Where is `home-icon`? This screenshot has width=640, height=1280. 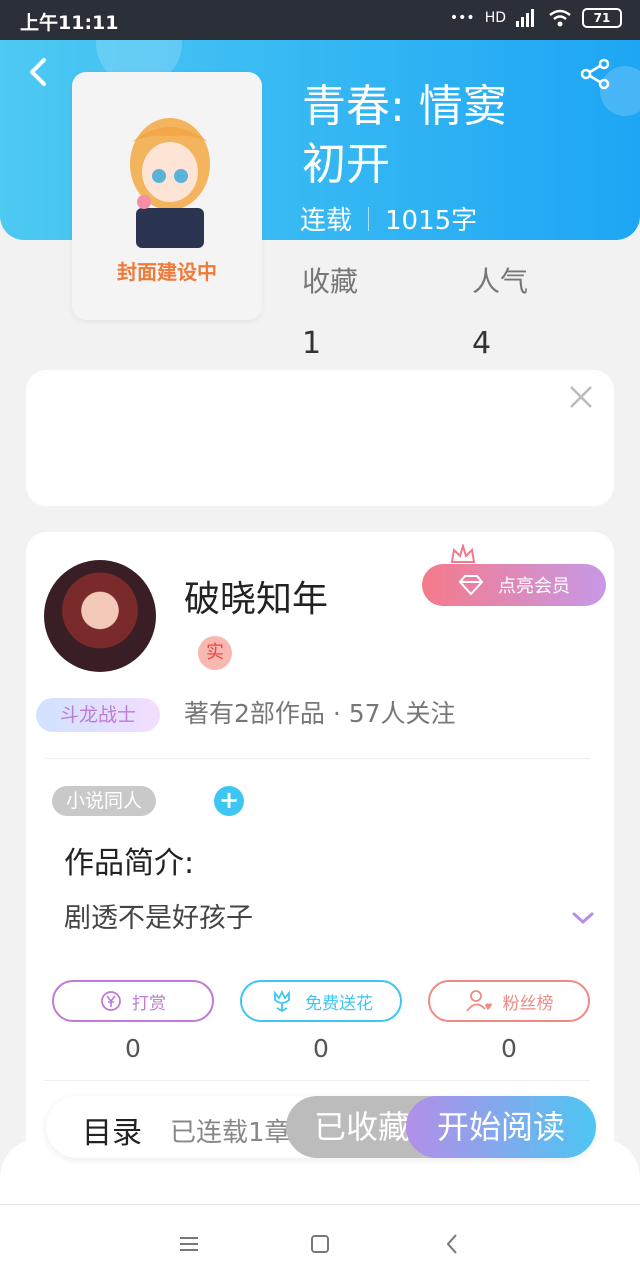 home-icon is located at coordinates (320, 1244).